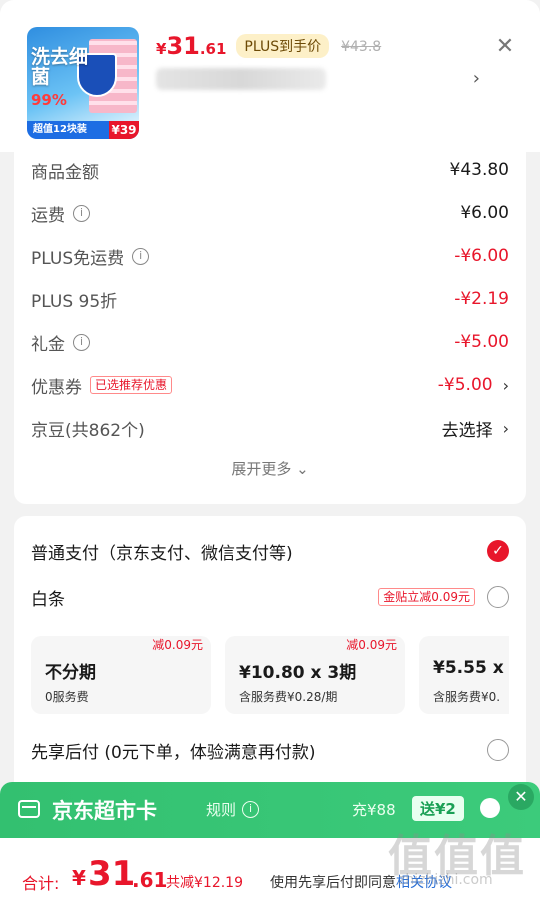 The image size is (540, 904). I want to click on payment-option-label: 白条, so click(48, 599).